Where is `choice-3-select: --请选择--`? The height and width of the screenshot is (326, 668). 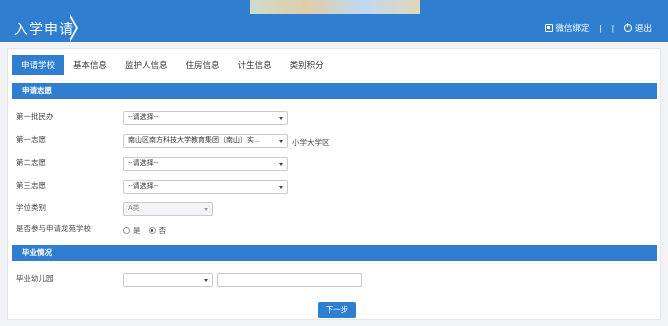
choice-3-select: --请选择-- is located at coordinates (205, 187).